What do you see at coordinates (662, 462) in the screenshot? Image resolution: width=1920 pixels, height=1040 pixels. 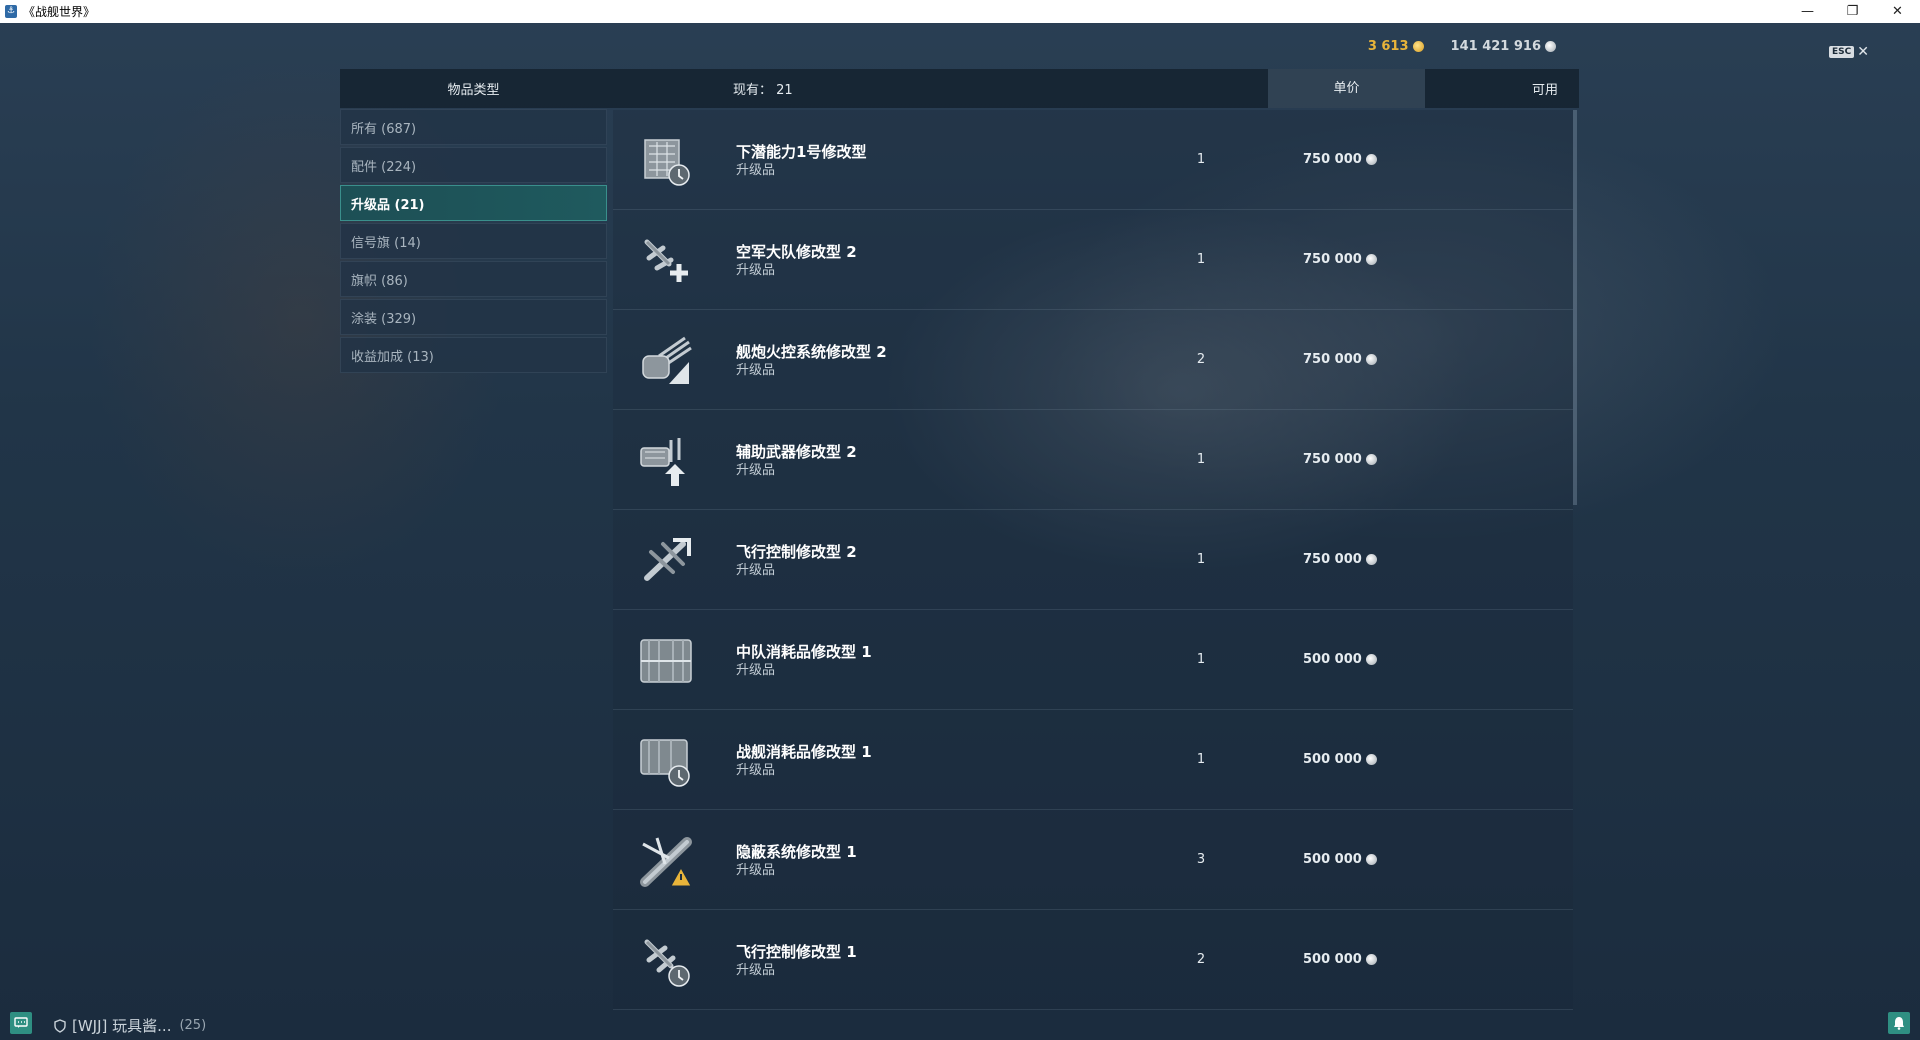 I see `secondary-guns-icon` at bounding box center [662, 462].